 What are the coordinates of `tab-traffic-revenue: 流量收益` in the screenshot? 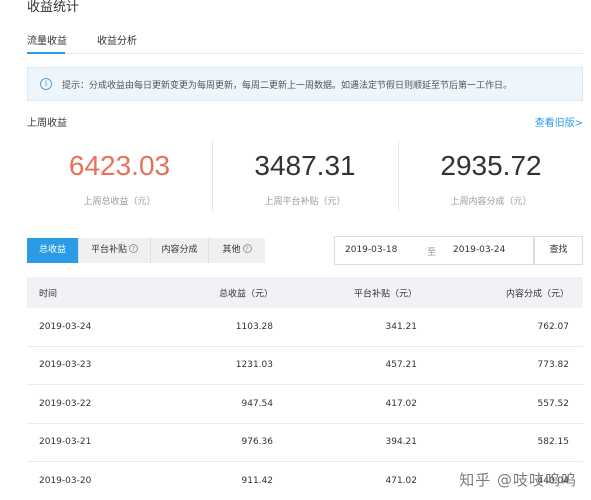 It's located at (47, 39).